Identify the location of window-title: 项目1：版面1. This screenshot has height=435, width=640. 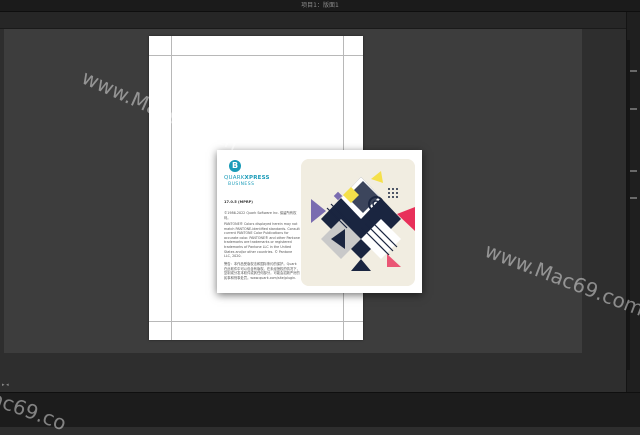
(320, 5).